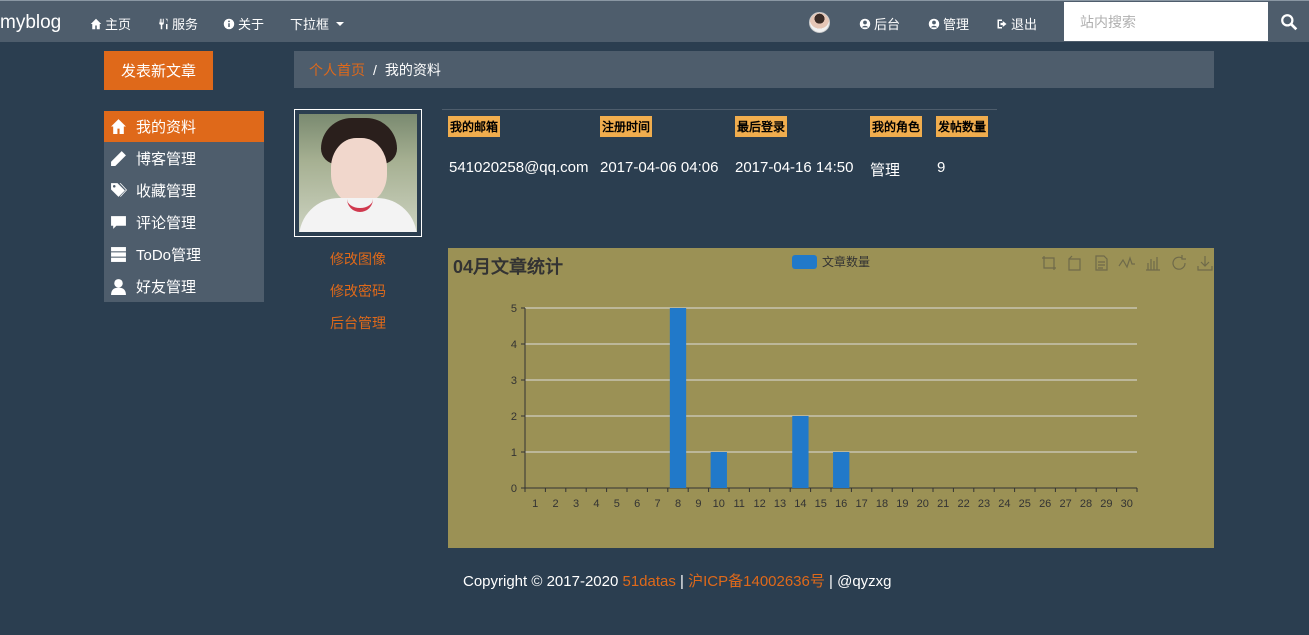 This screenshot has width=1309, height=635. Describe the element at coordinates (358, 265) in the screenshot. I see `change-avatar-link: 修改图像` at that location.